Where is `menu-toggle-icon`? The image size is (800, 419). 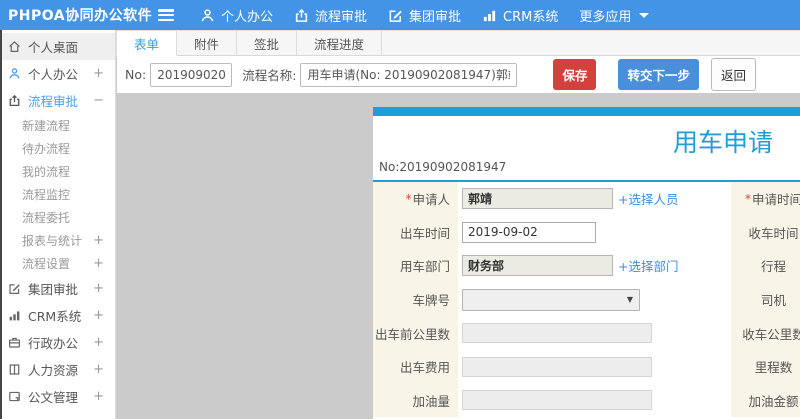 menu-toggle-icon is located at coordinates (166, 15).